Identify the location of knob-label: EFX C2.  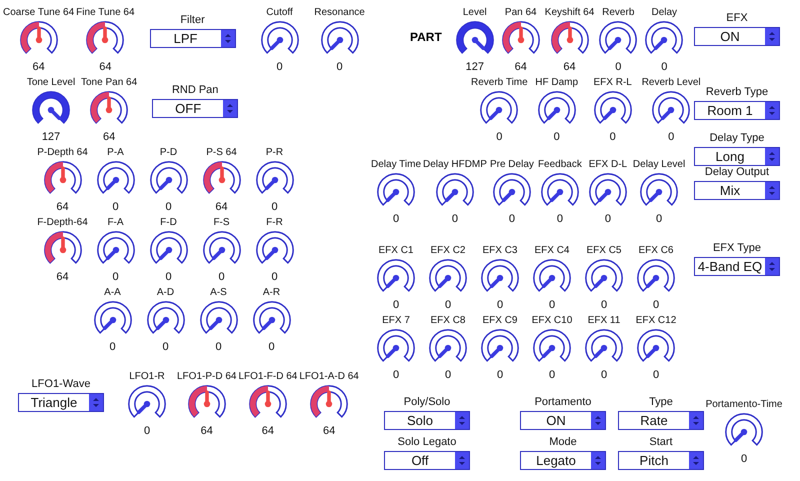
(448, 250).